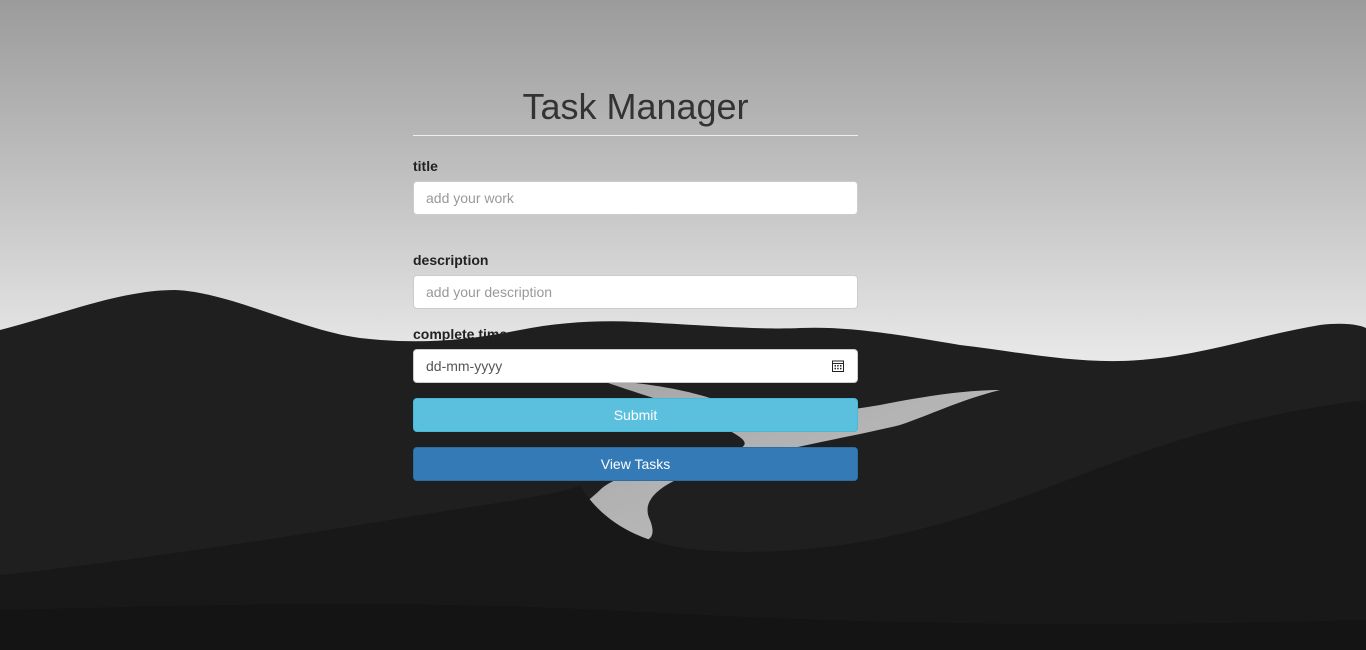 This screenshot has width=1366, height=650. I want to click on complete-time-label: complete time, so click(460, 333).